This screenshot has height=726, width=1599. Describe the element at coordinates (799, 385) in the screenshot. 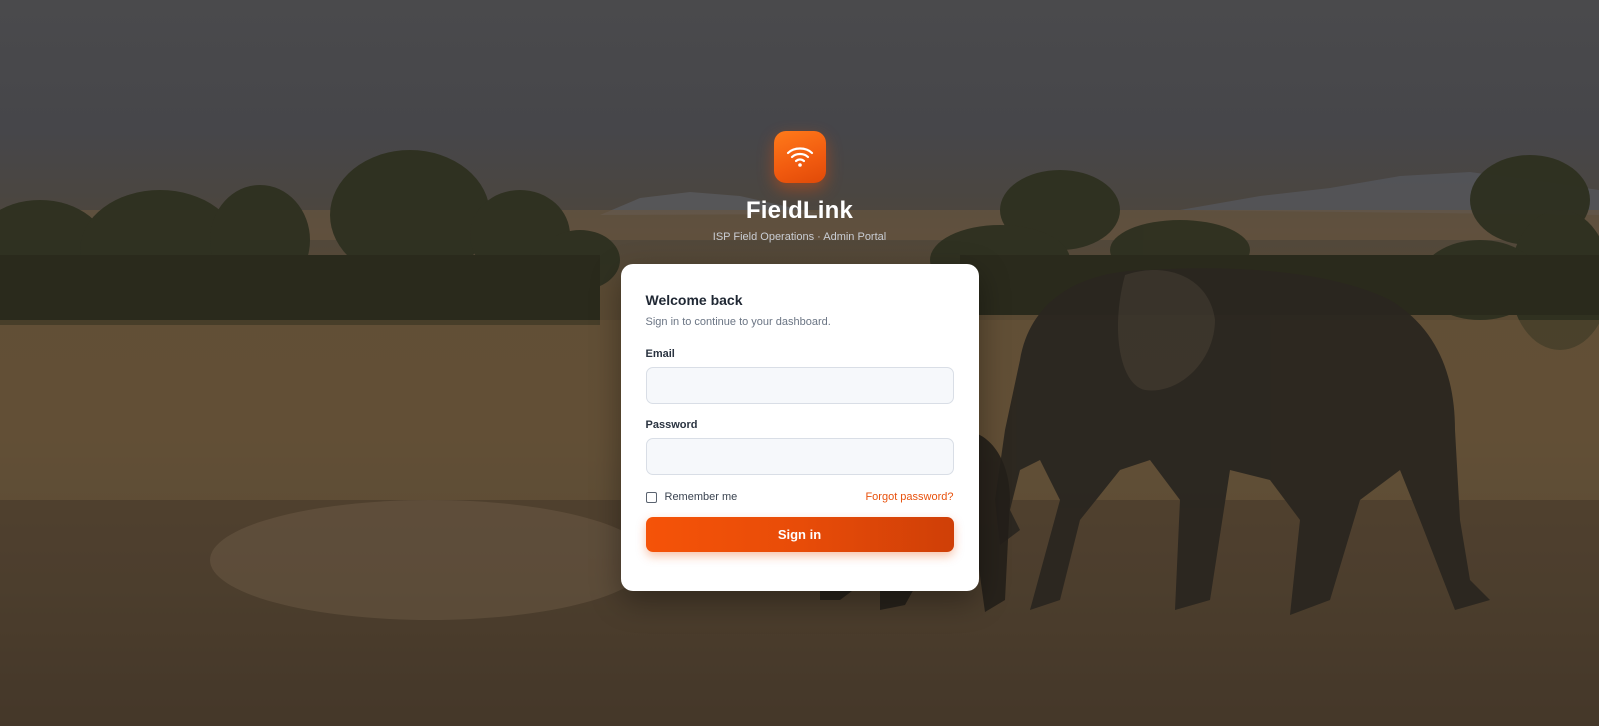

I see `email-field` at that location.